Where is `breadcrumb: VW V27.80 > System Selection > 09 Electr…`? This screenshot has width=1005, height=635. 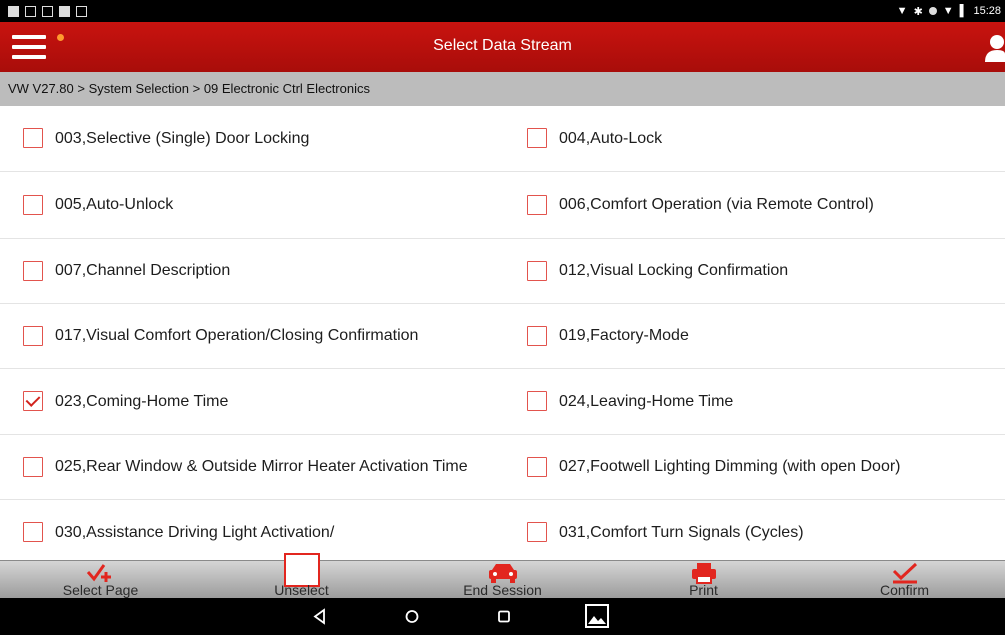
breadcrumb: VW V27.80 > System Selection > 09 Electr… is located at coordinates (502, 89).